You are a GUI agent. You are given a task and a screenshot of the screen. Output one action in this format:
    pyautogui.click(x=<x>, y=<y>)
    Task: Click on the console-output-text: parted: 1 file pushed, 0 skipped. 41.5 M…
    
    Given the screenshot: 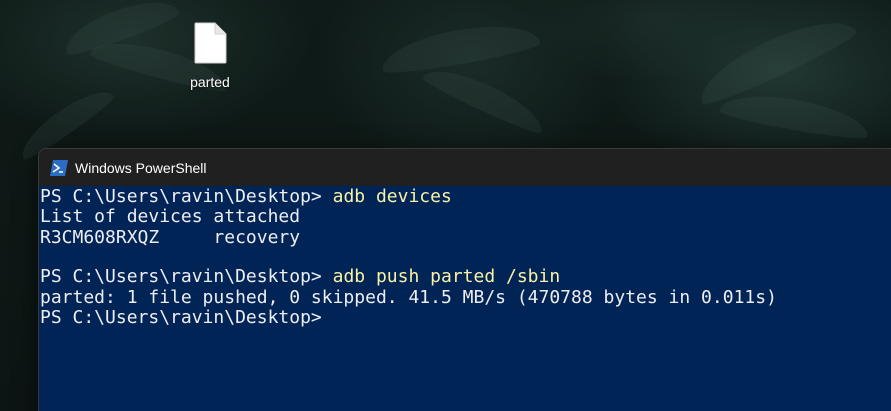 What is the action you would take?
    pyautogui.click(x=408, y=297)
    